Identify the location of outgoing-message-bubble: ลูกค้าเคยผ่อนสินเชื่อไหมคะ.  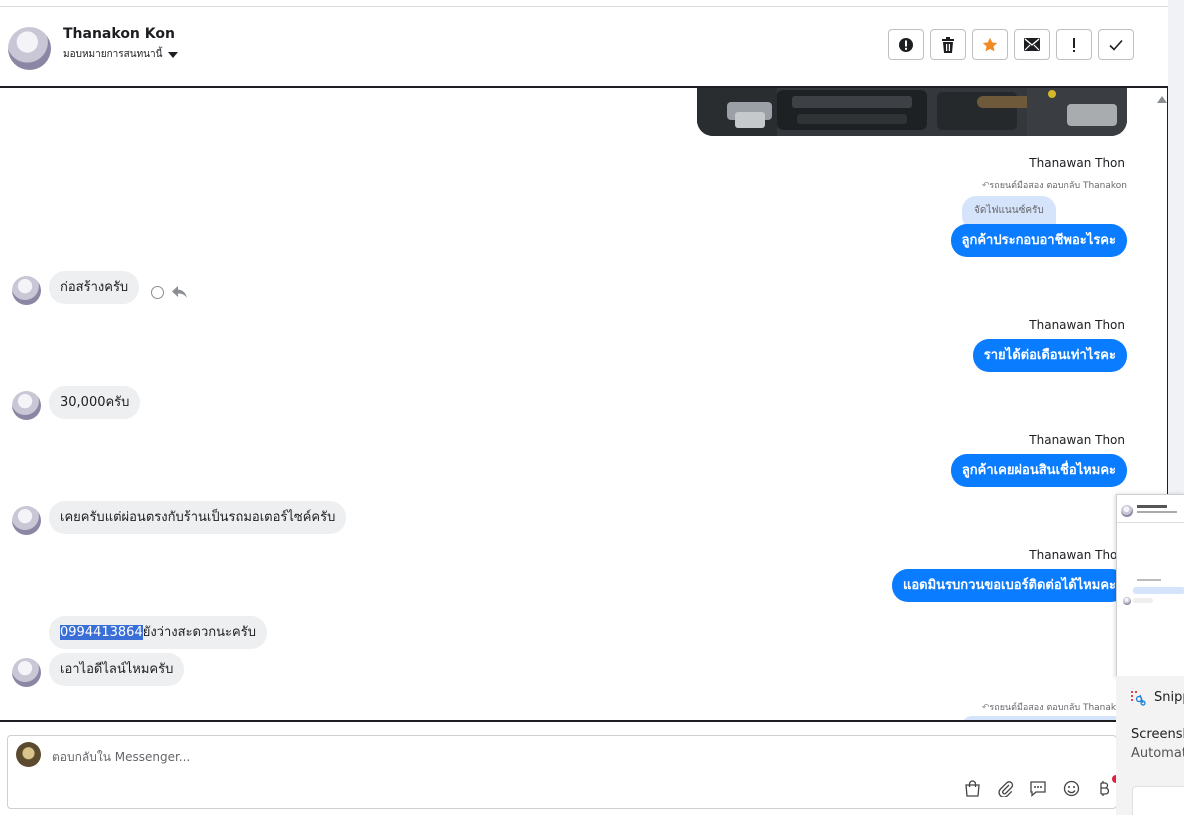
(1038, 470).